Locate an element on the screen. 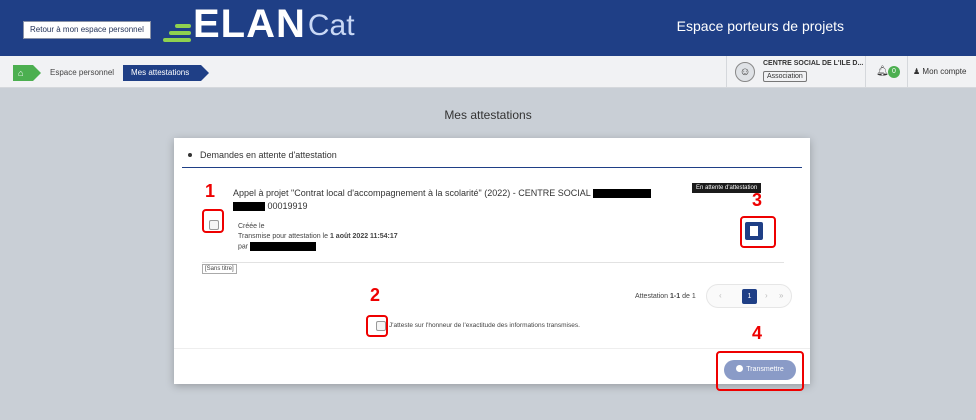 Image resolution: width=976 pixels, height=420 pixels. prev-page-icon: ‹ is located at coordinates (720, 295).